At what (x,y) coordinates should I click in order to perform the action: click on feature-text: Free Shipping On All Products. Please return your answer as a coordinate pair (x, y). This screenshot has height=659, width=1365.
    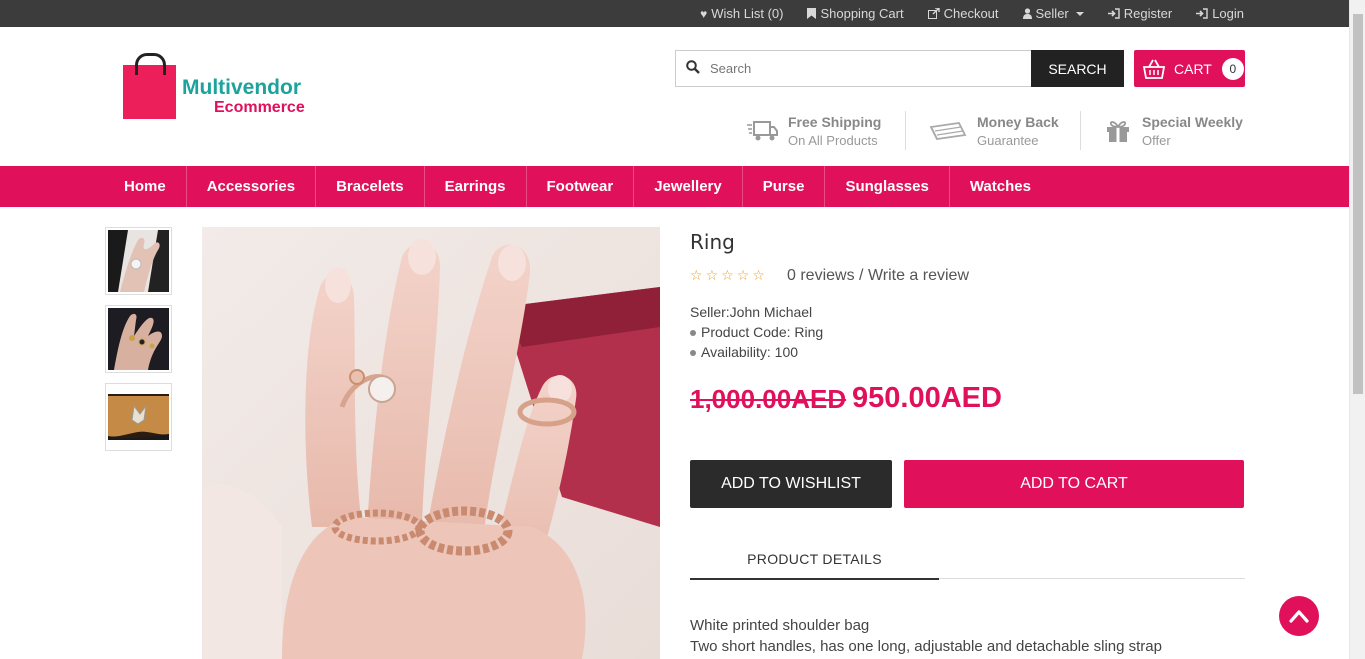
    Looking at the image, I should click on (834, 131).